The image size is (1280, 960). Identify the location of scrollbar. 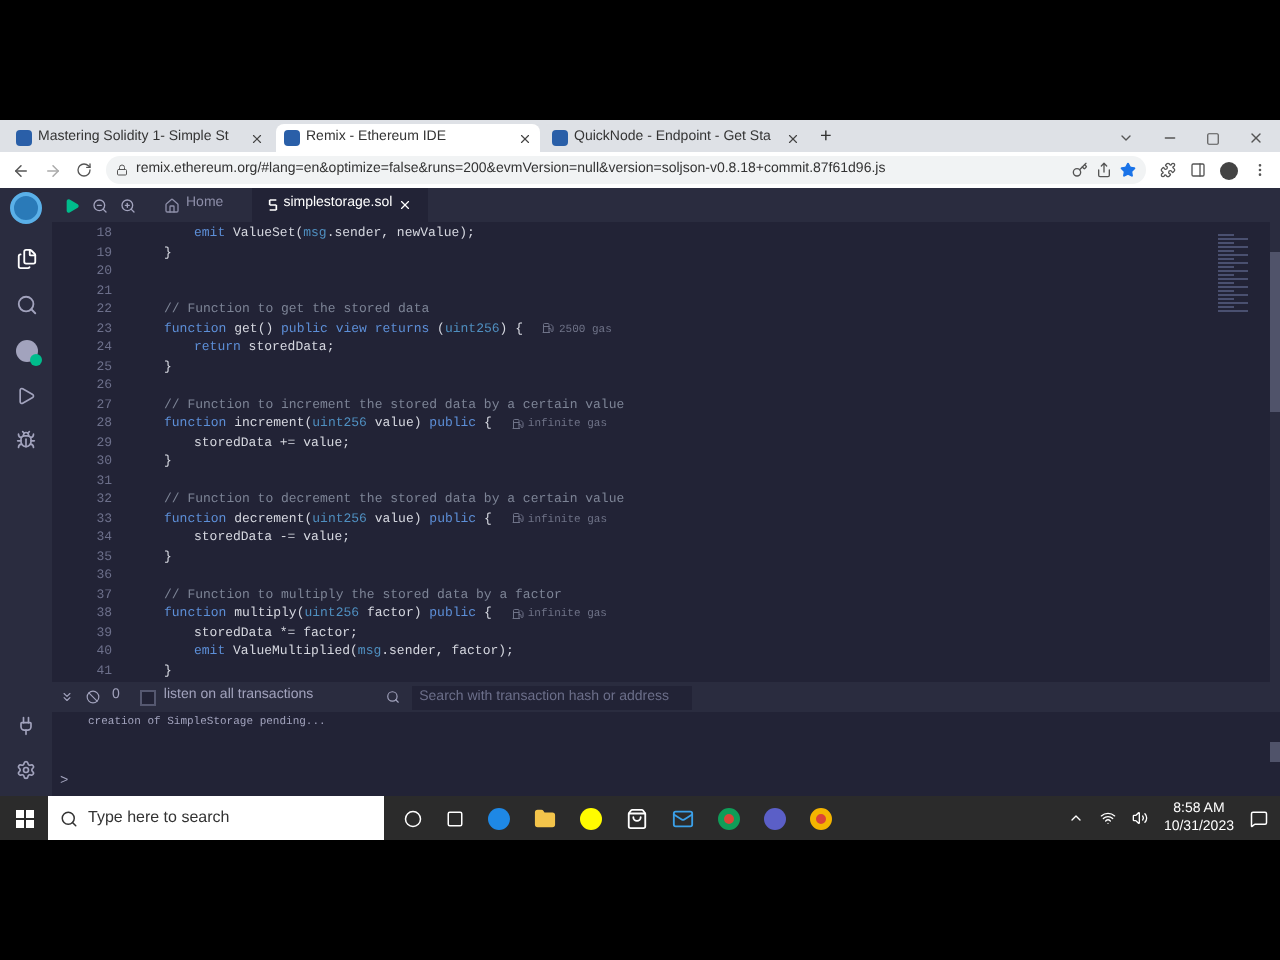
(1275, 752).